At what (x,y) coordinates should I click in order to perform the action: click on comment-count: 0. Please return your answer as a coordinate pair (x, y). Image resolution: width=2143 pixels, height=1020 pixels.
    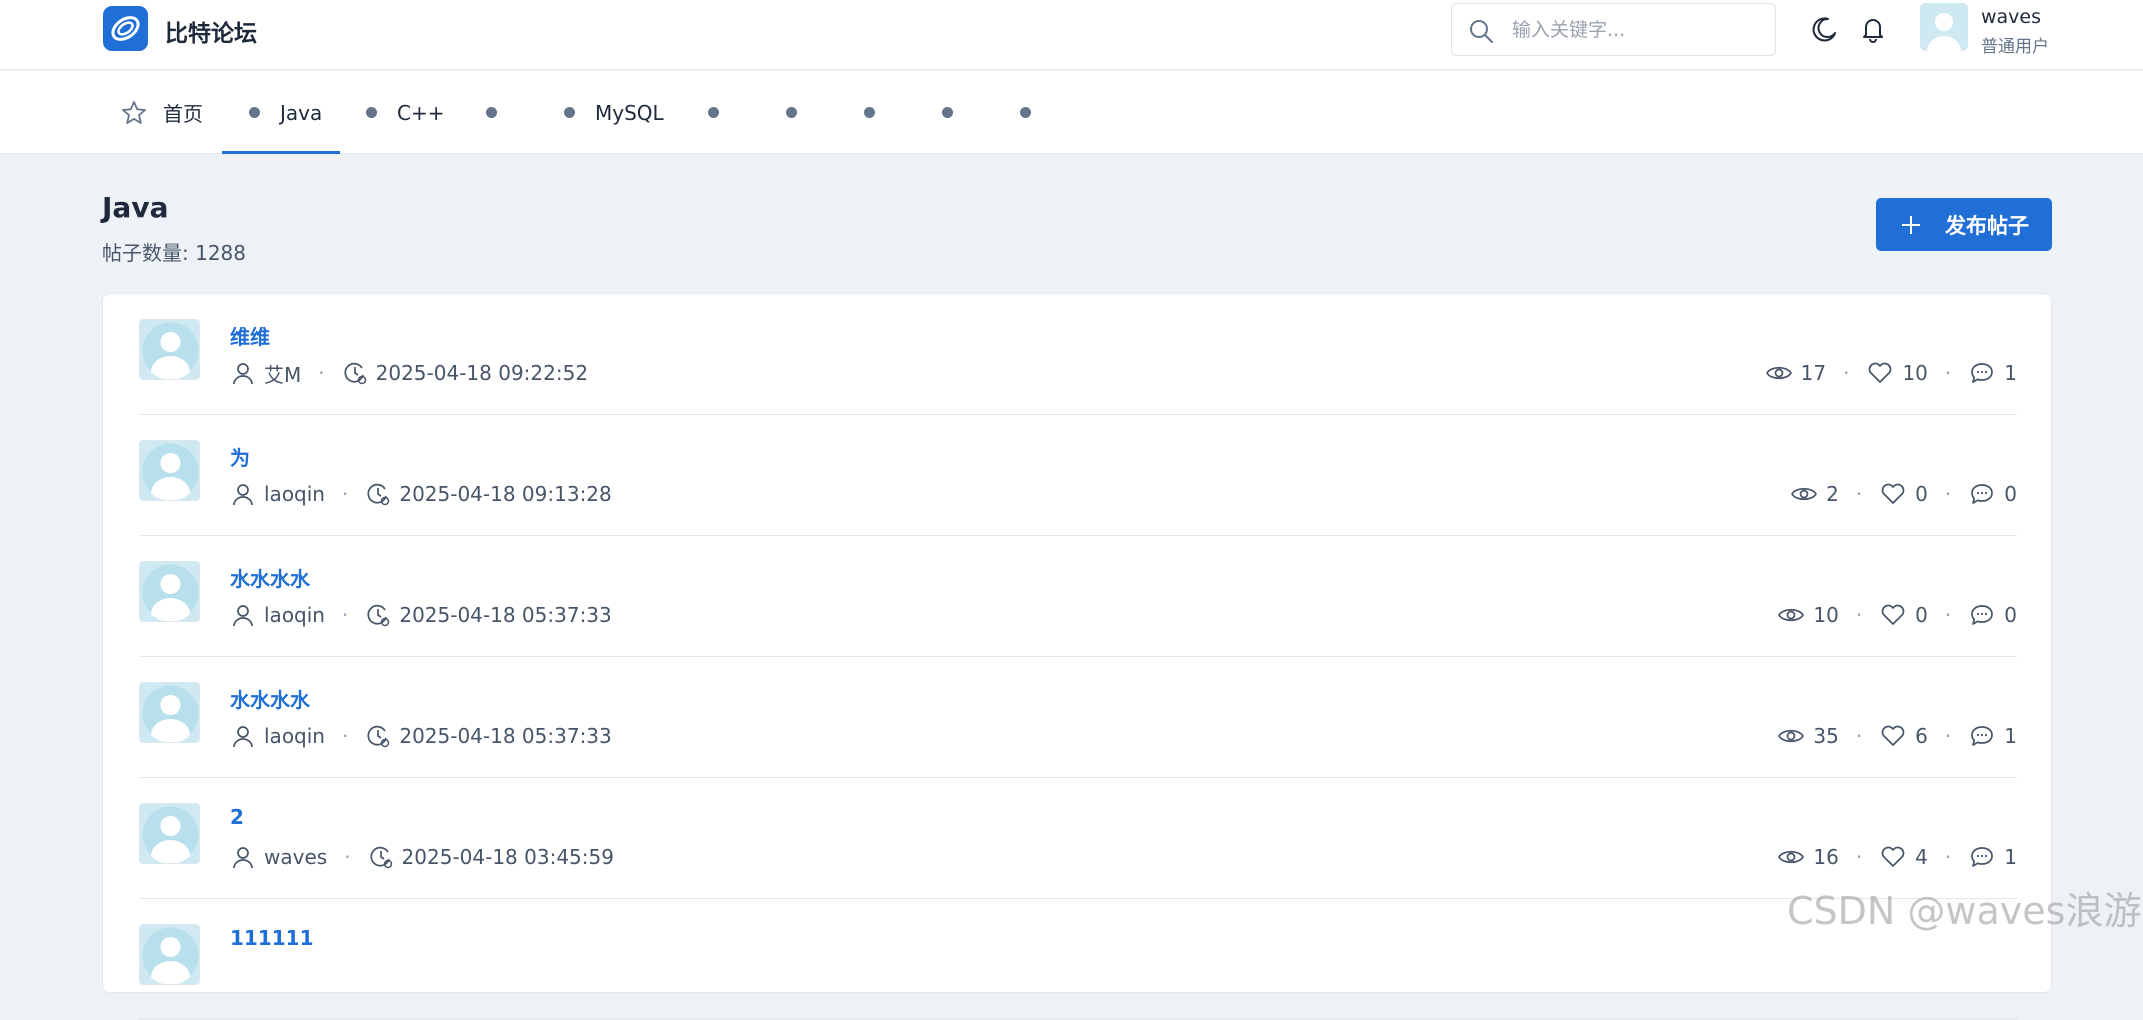
    Looking at the image, I should click on (2010, 615).